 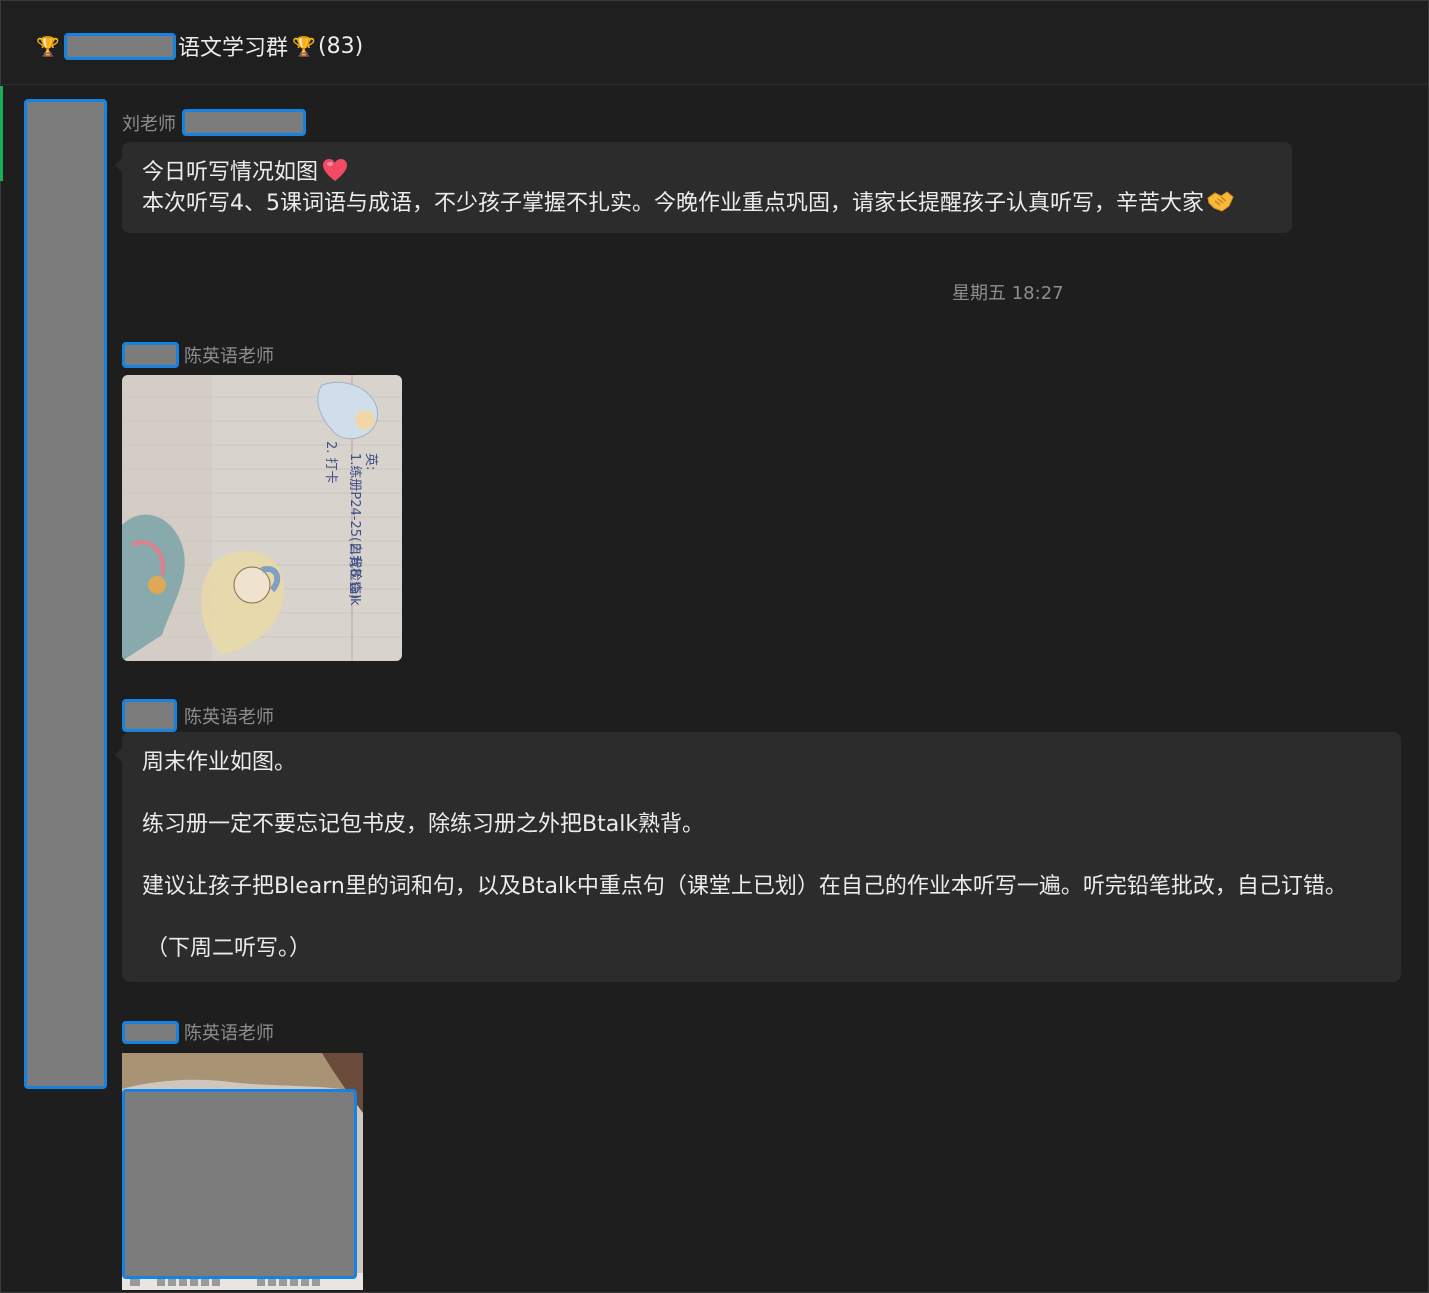 What do you see at coordinates (120, 46) in the screenshot?
I see `redacted-group-name` at bounding box center [120, 46].